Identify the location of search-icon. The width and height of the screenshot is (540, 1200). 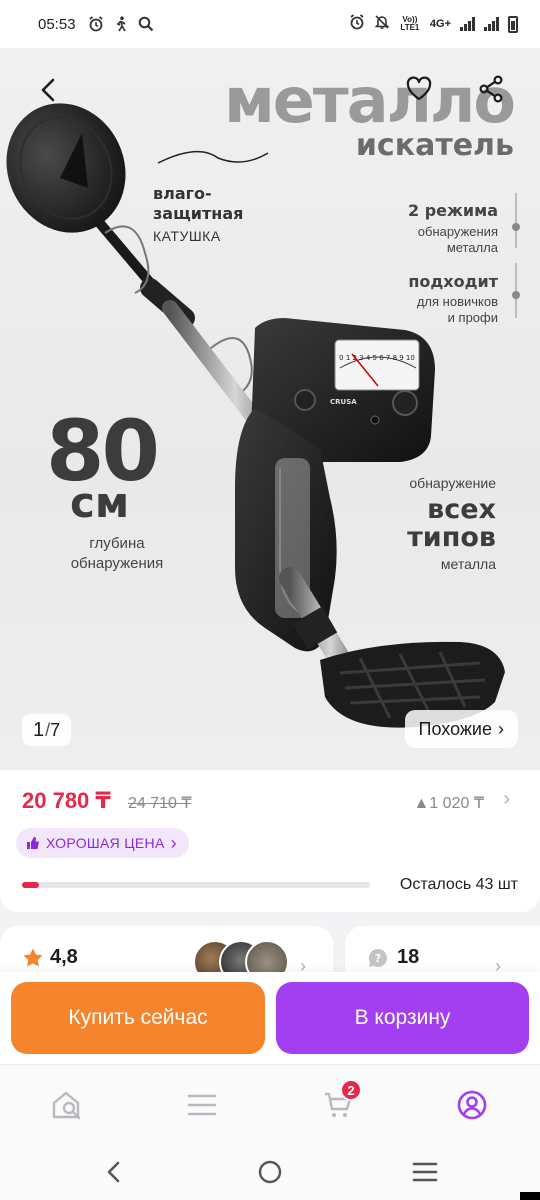
(146, 24).